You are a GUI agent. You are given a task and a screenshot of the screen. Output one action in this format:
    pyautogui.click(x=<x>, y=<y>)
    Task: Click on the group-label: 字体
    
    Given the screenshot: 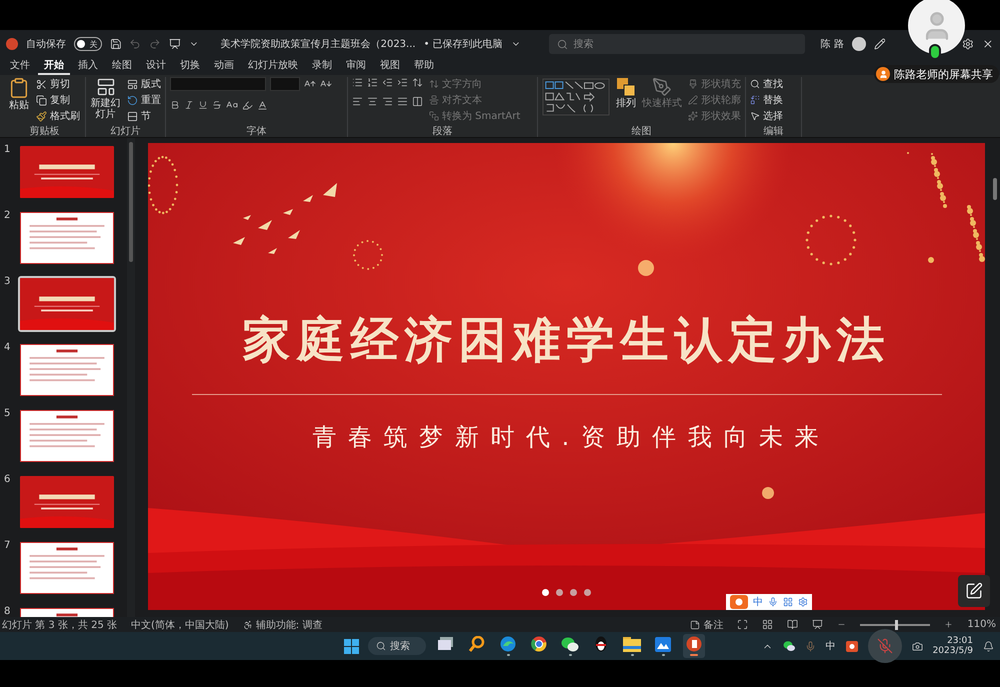 What is the action you would take?
    pyautogui.click(x=257, y=130)
    